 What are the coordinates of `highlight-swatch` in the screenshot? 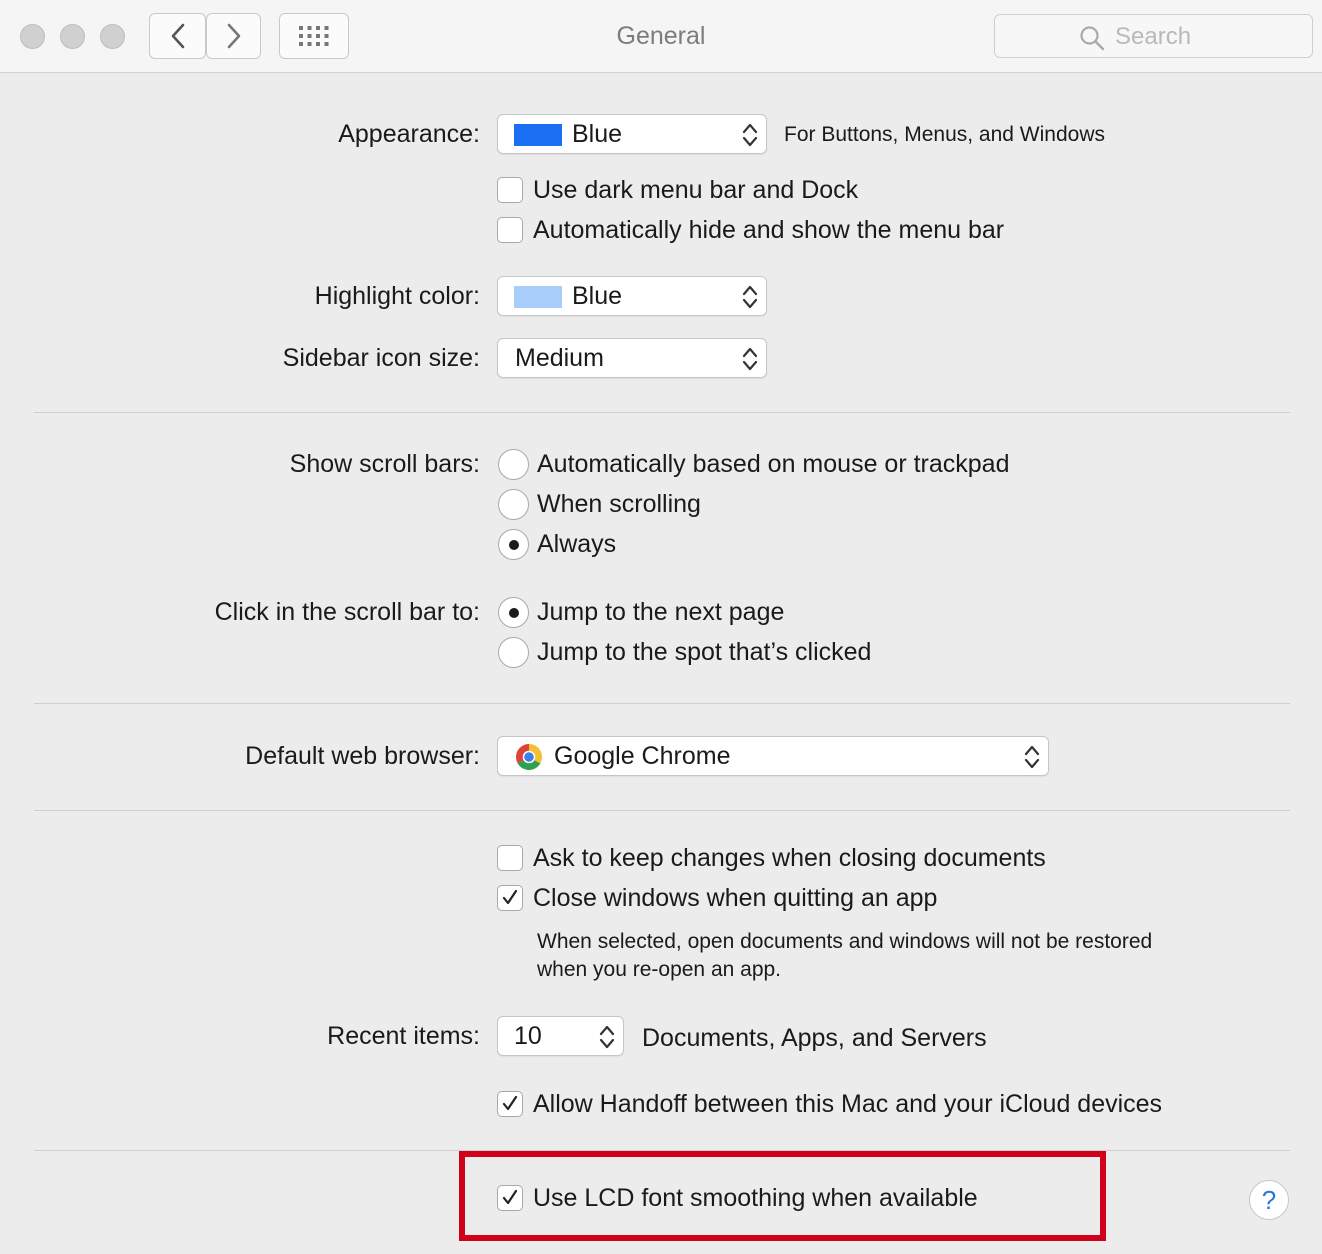 It's located at (538, 297).